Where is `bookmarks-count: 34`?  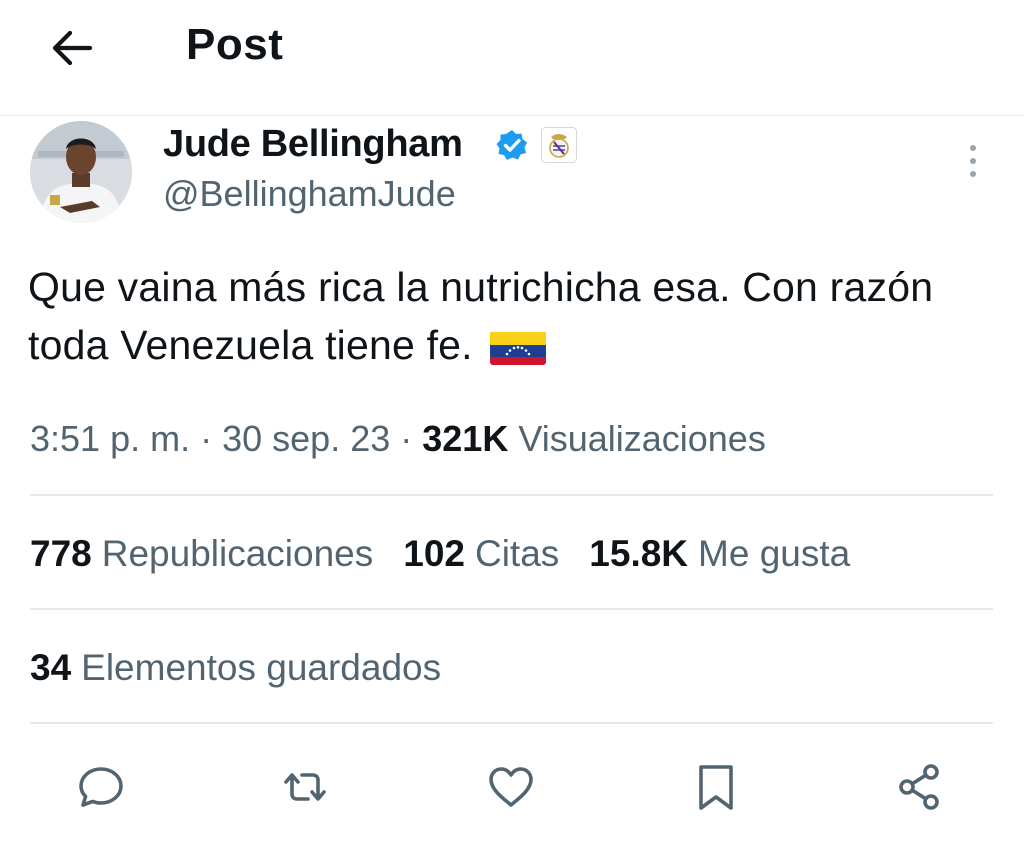 bookmarks-count: 34 is located at coordinates (51, 667).